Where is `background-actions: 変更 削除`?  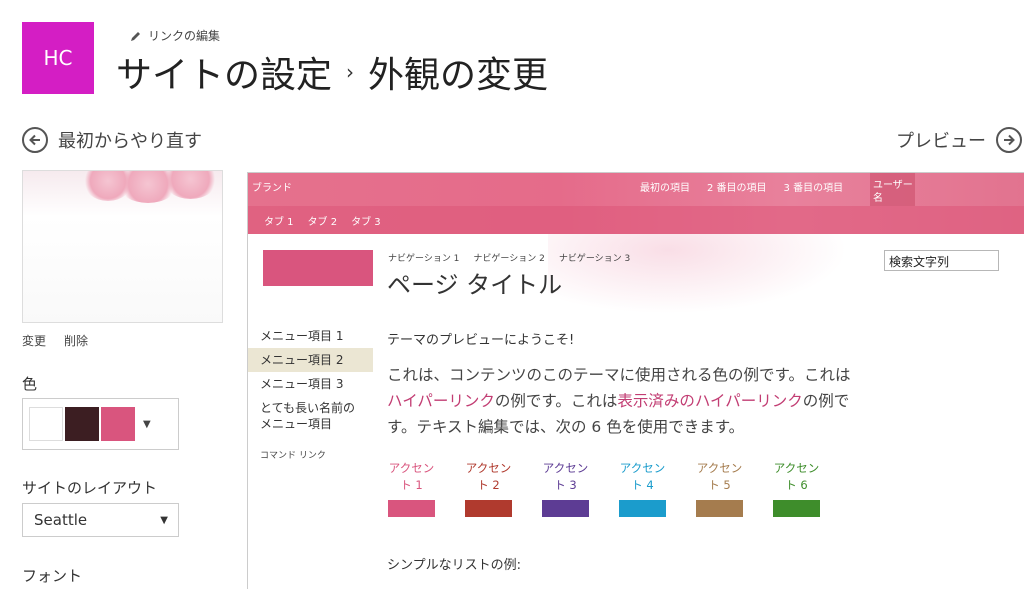 background-actions: 変更 削除 is located at coordinates (55, 340).